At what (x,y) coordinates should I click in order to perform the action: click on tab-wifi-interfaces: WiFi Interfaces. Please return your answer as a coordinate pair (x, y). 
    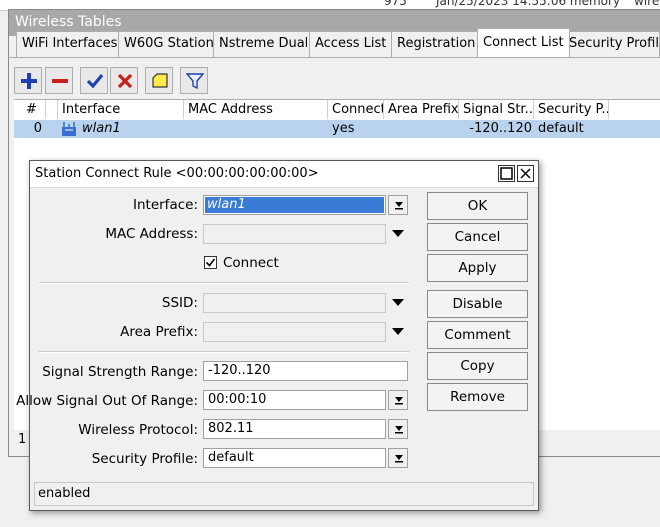
    Looking at the image, I should click on (70, 44).